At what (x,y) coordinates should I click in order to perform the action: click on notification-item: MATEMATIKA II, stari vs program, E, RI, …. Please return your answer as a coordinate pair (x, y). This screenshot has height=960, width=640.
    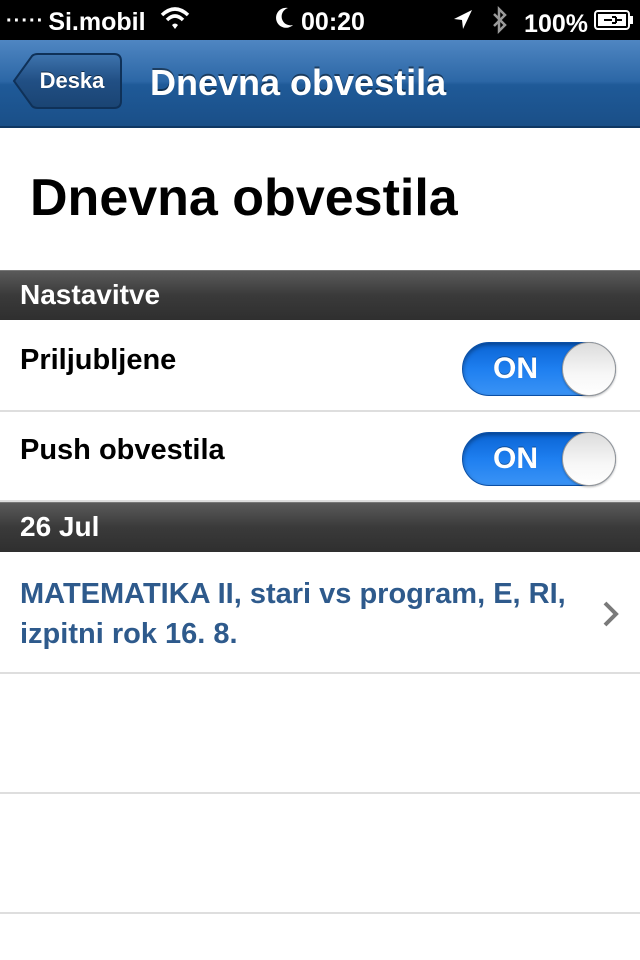
    Looking at the image, I should click on (320, 613).